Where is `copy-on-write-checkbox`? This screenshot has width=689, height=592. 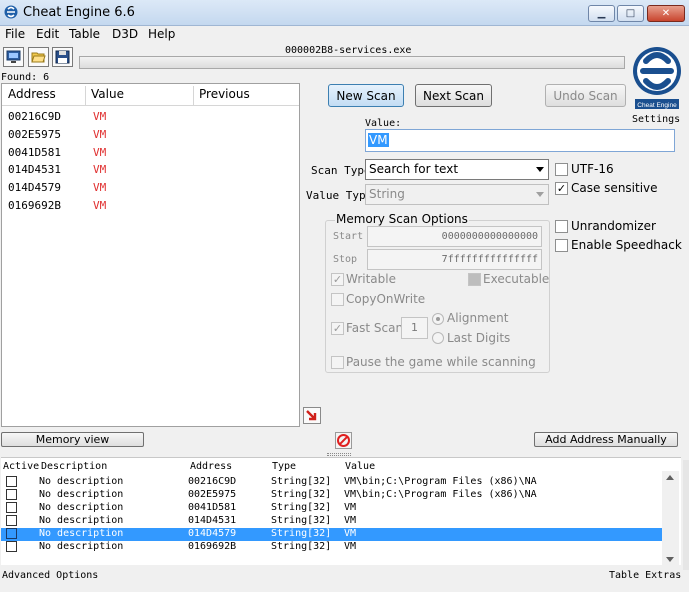 copy-on-write-checkbox is located at coordinates (337, 299).